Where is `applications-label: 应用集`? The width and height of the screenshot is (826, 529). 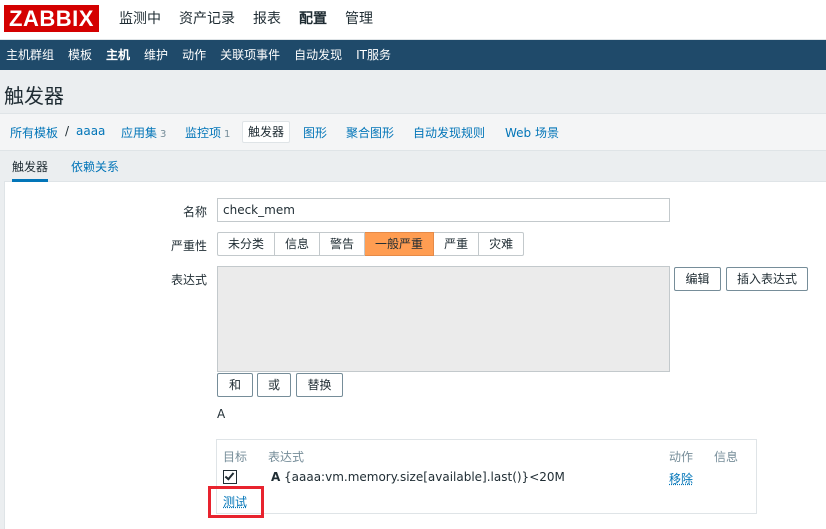
applications-label: 应用集 is located at coordinates (139, 133).